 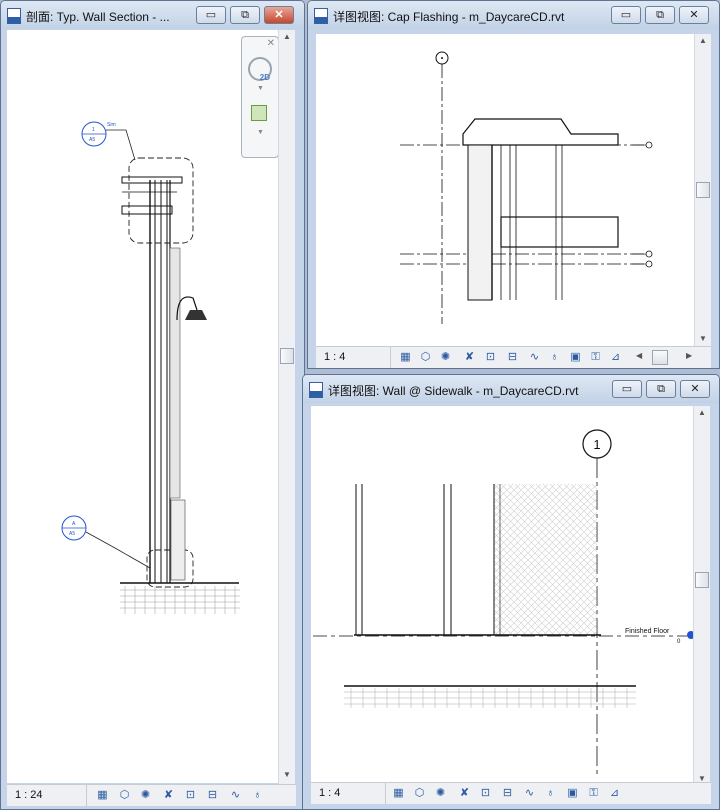 I want to click on steering-wheel-icon: 2D, so click(x=260, y=69).